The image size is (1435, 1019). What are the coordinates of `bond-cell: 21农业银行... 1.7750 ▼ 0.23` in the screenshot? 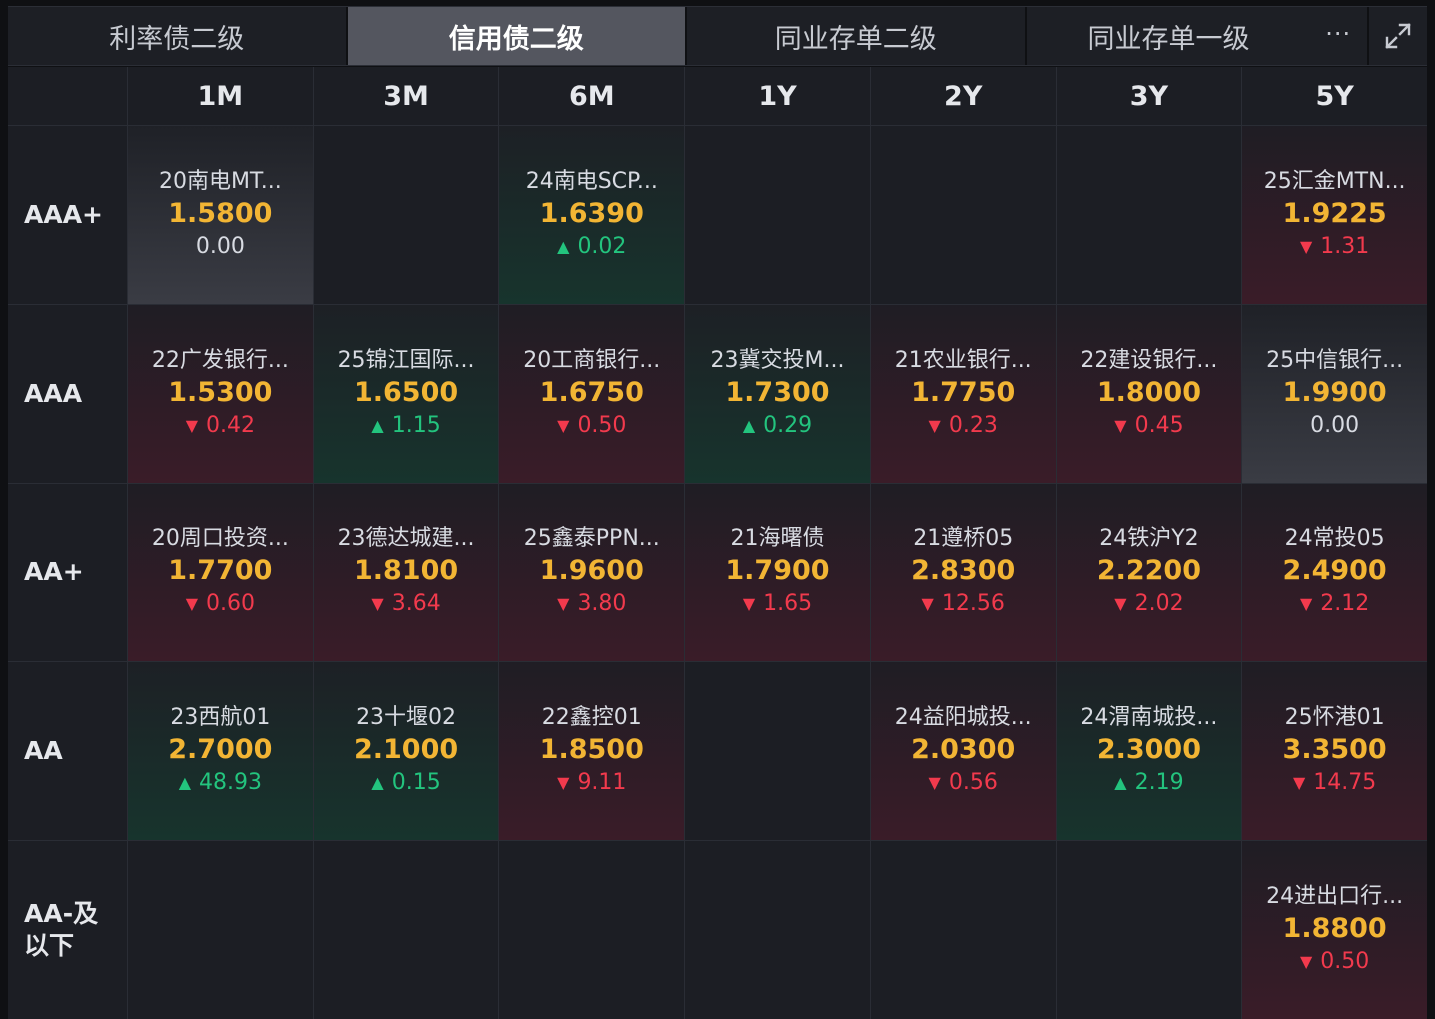 It's located at (963, 393).